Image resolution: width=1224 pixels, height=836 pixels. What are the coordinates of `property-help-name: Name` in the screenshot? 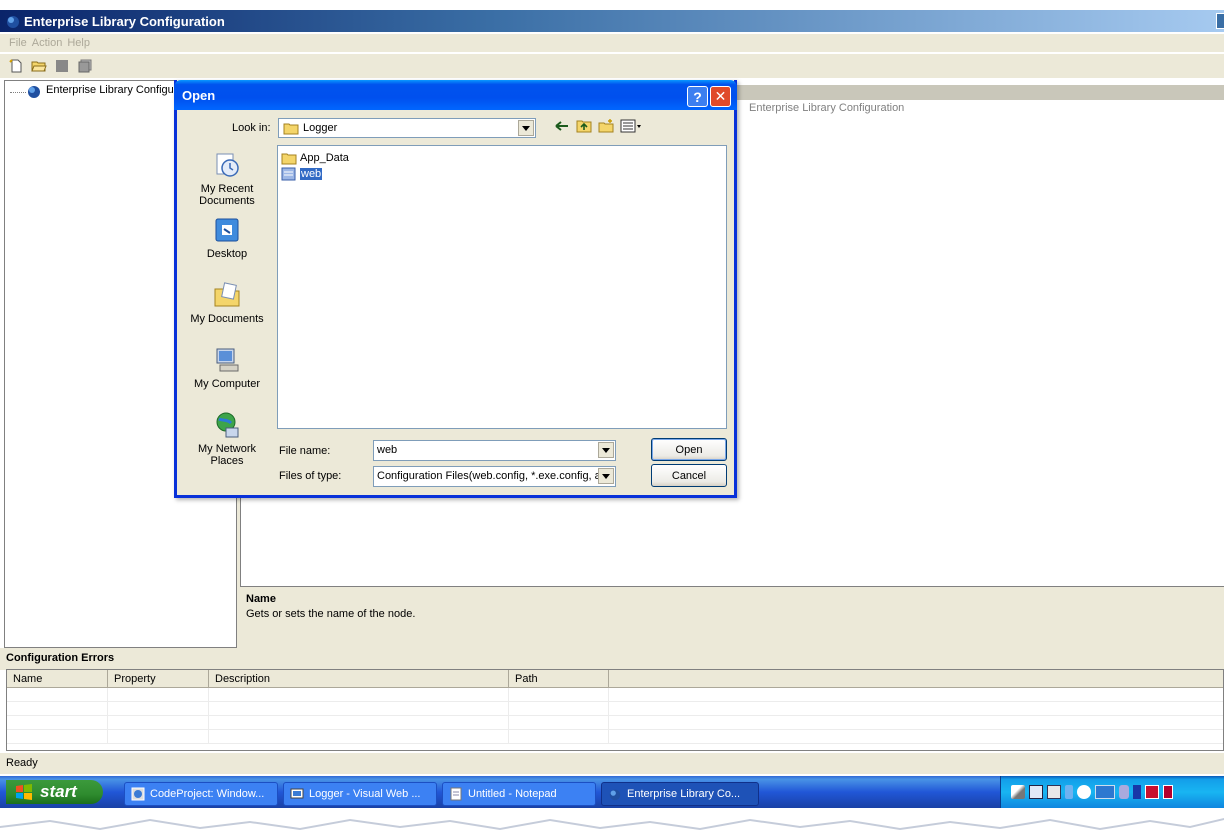 It's located at (261, 599).